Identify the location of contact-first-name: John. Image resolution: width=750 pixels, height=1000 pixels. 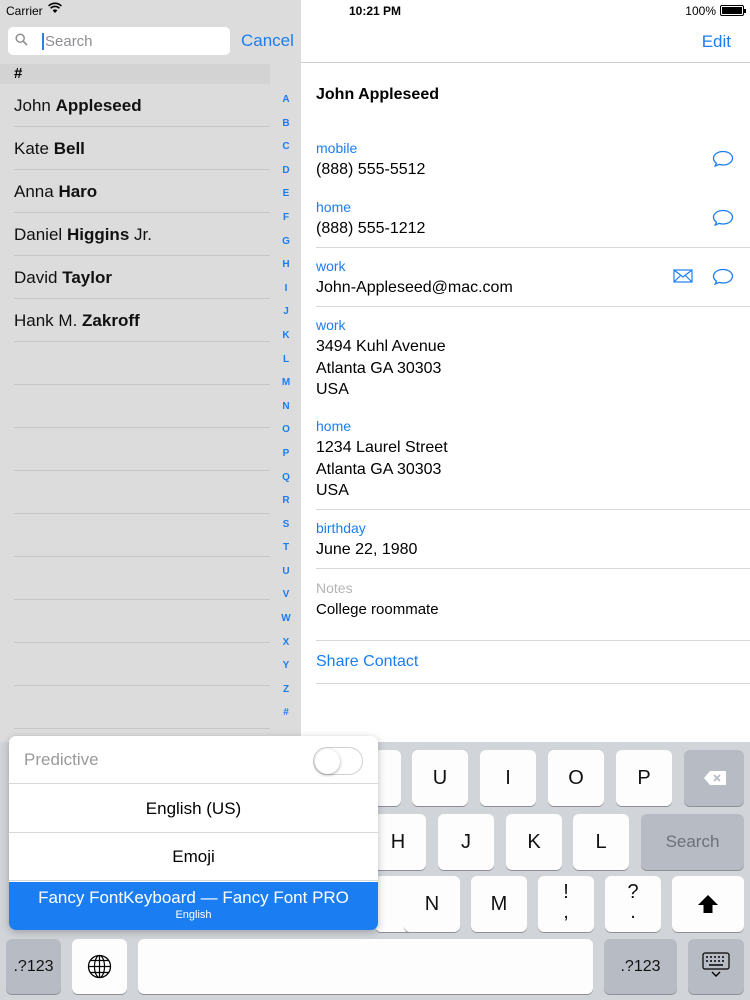
(32, 105).